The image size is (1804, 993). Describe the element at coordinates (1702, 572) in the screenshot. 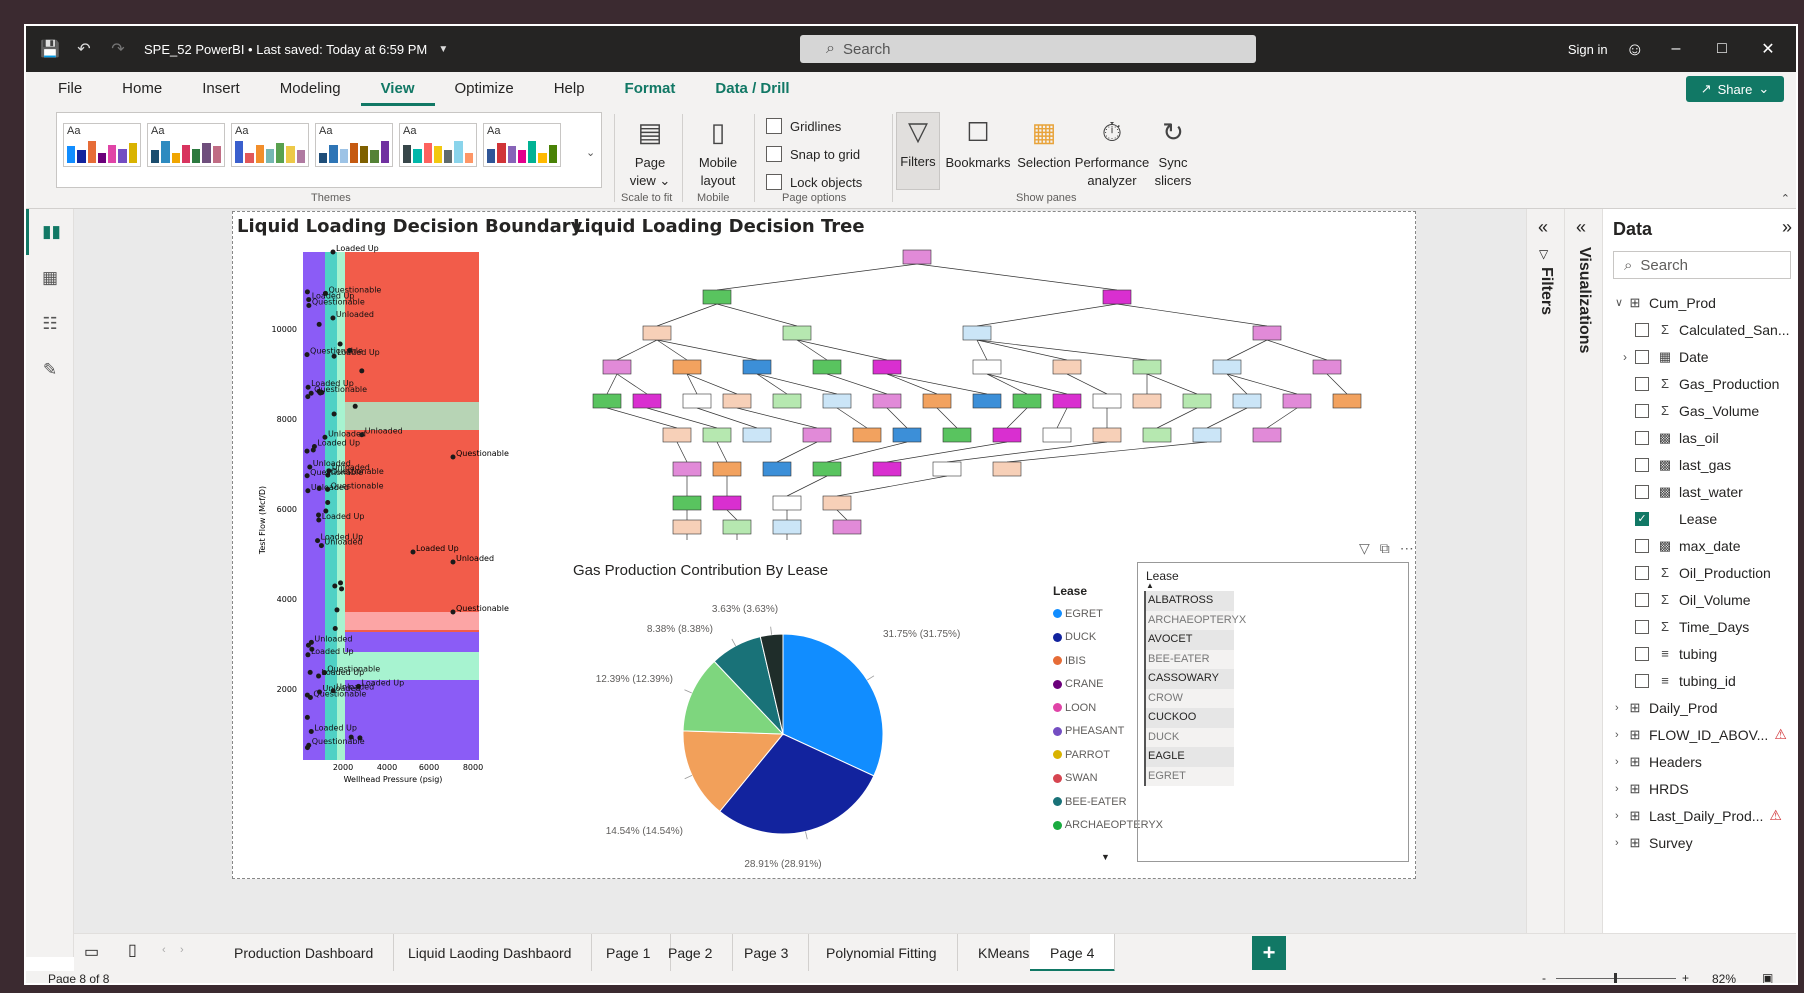

I see `field-item: Σ Oil_Production` at that location.